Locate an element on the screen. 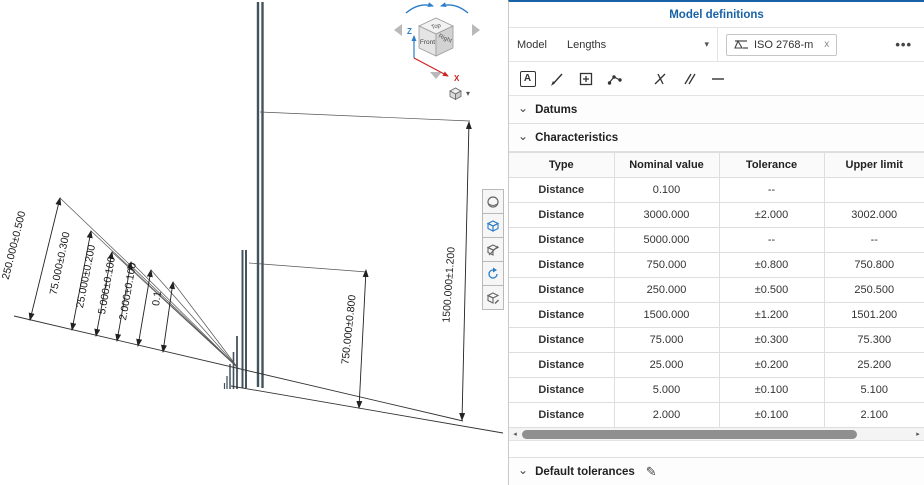  table-row: Distance 0.100 -- is located at coordinates (716, 190).